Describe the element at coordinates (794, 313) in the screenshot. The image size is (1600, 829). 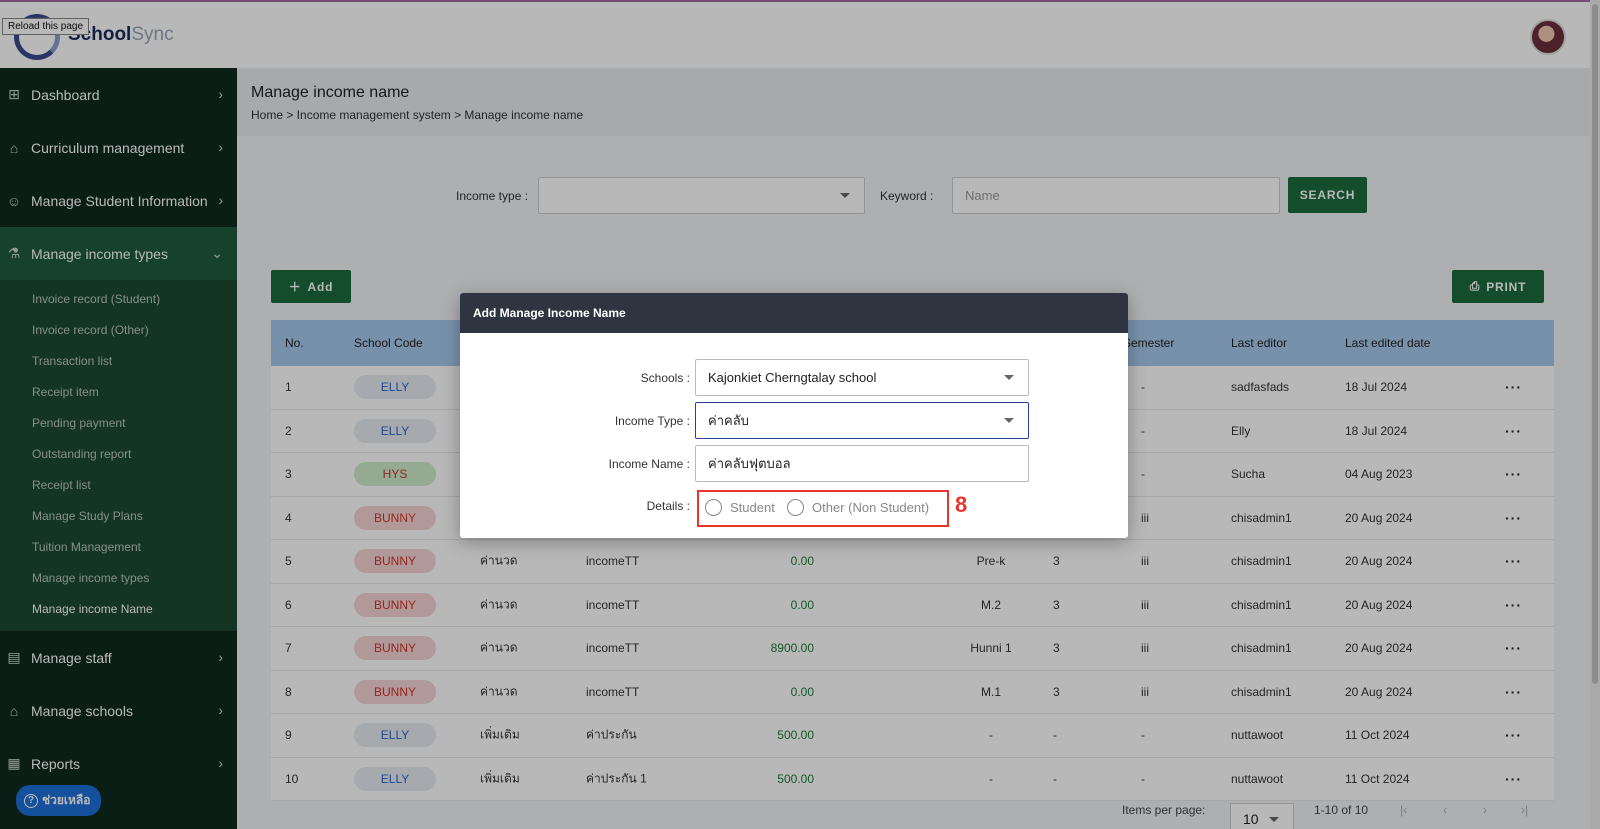
I see `dialog-title: Add Manage Income Name` at that location.